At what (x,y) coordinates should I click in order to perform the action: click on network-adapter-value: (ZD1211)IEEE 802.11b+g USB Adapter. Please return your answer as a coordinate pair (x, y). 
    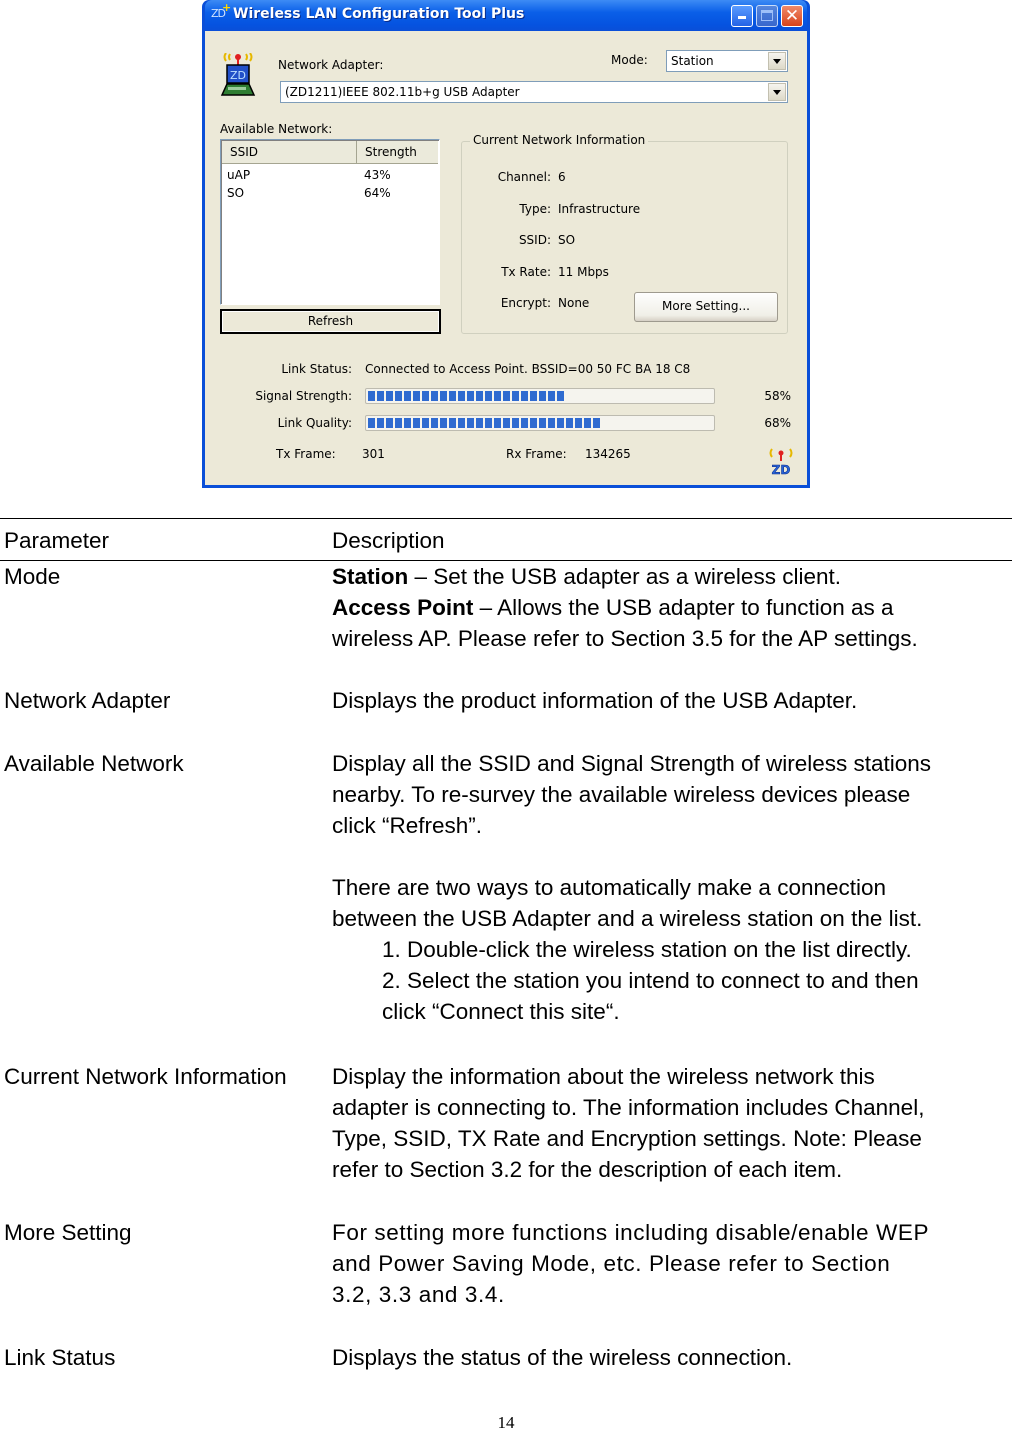
    Looking at the image, I should click on (402, 92).